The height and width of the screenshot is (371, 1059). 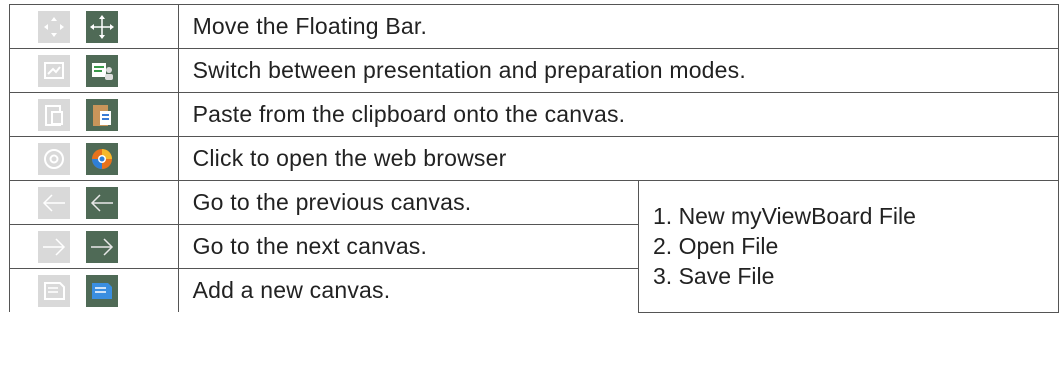 I want to click on list-item: 1. New myViewBoard File, so click(x=784, y=216).